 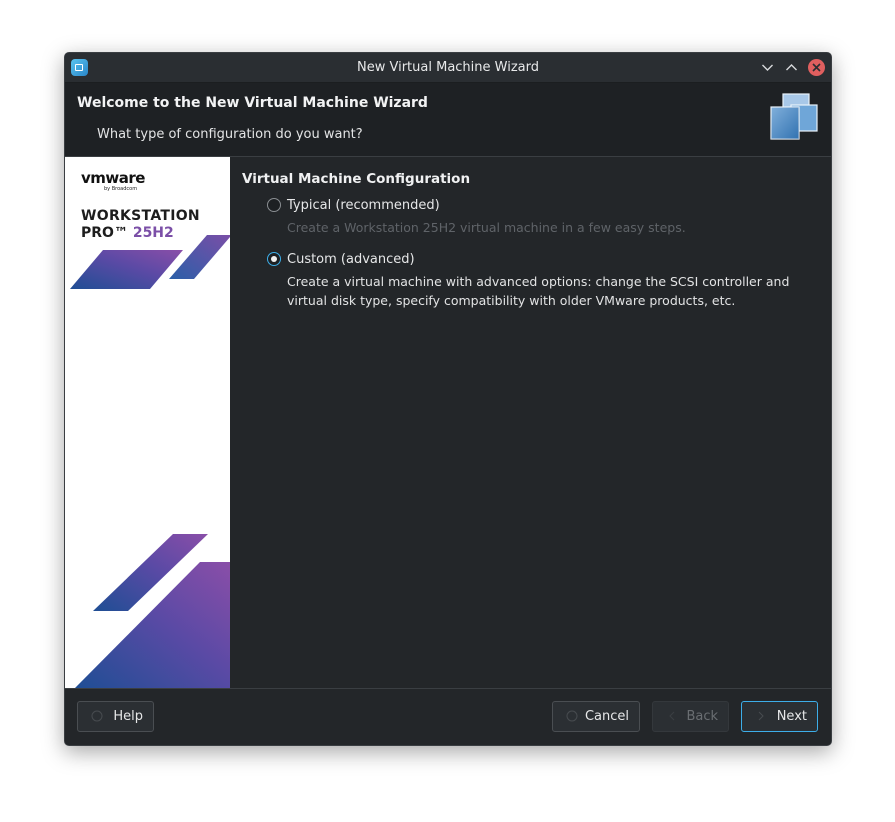 I want to click on help-label: Help, so click(x=128, y=716).